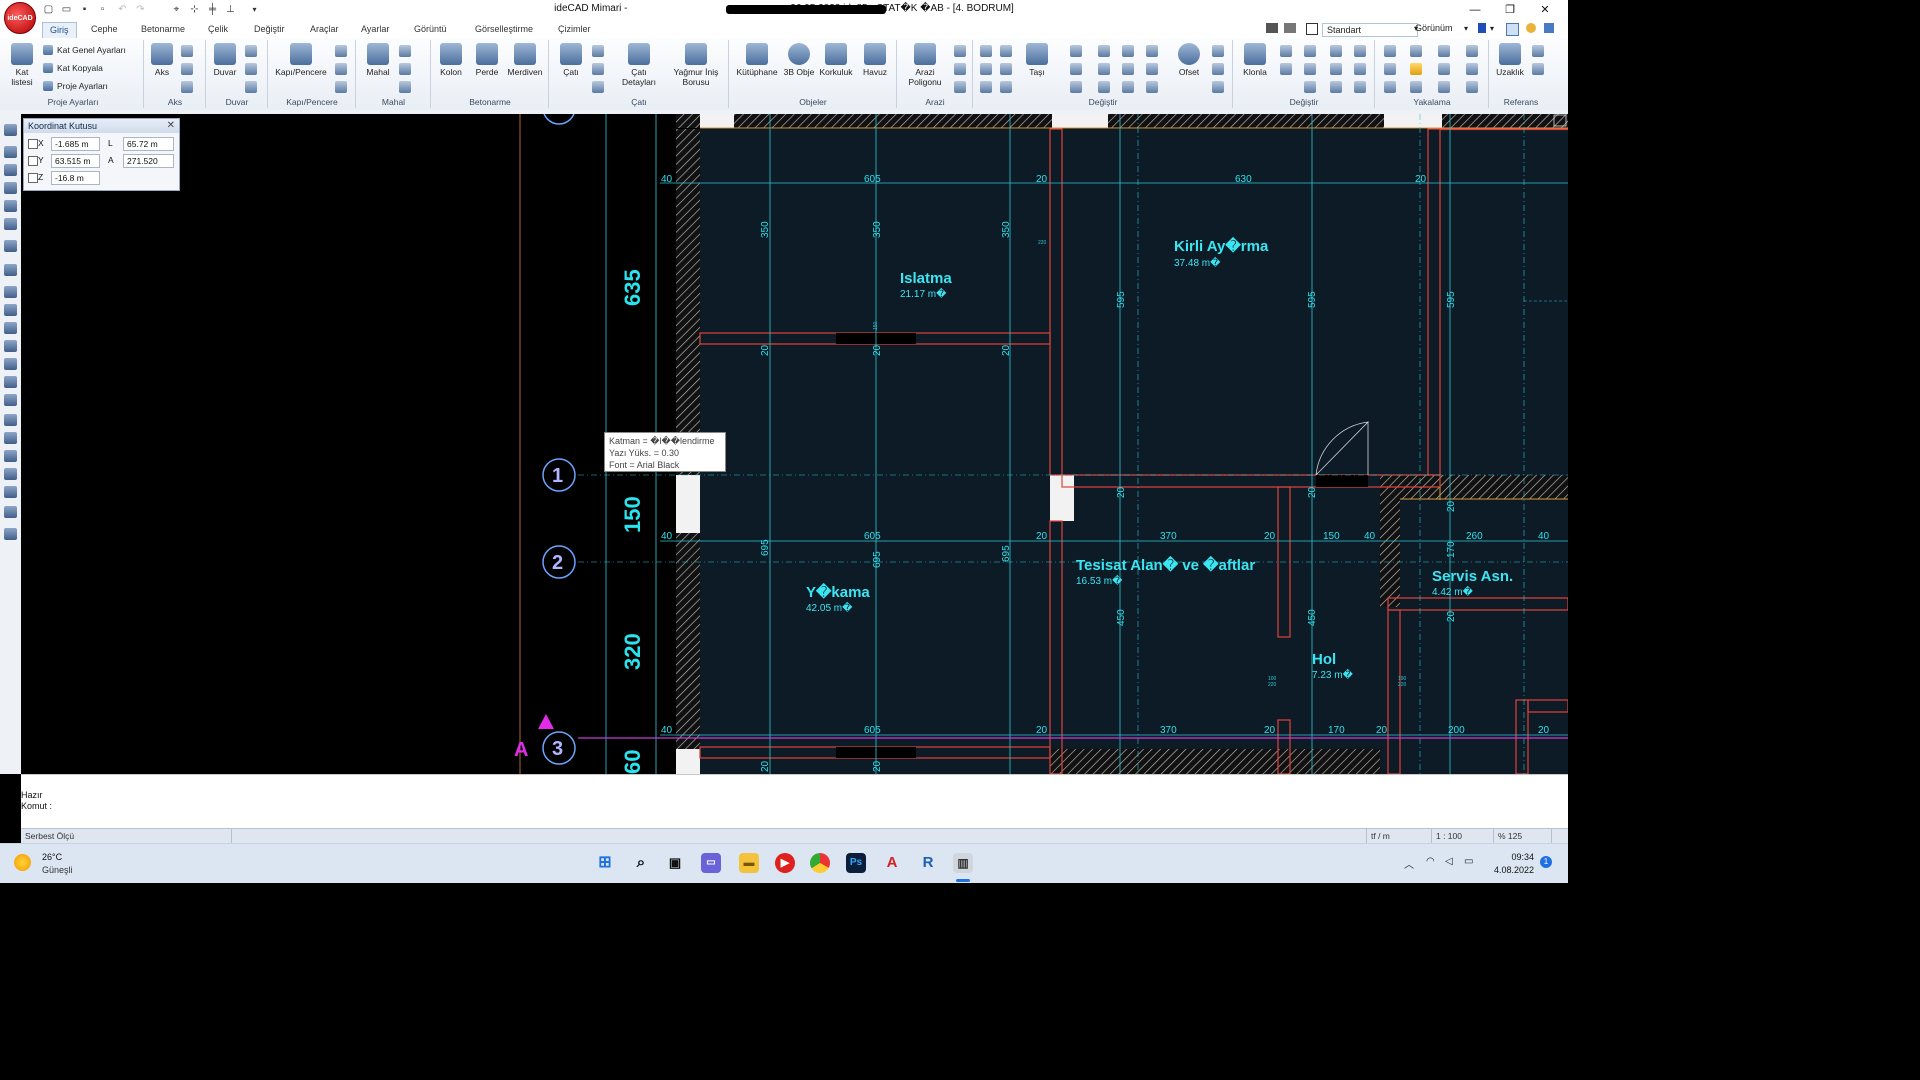 This screenshot has width=1920, height=1080. Describe the element at coordinates (875, 60) in the screenshot. I see `havuz-button: Havuz` at that location.